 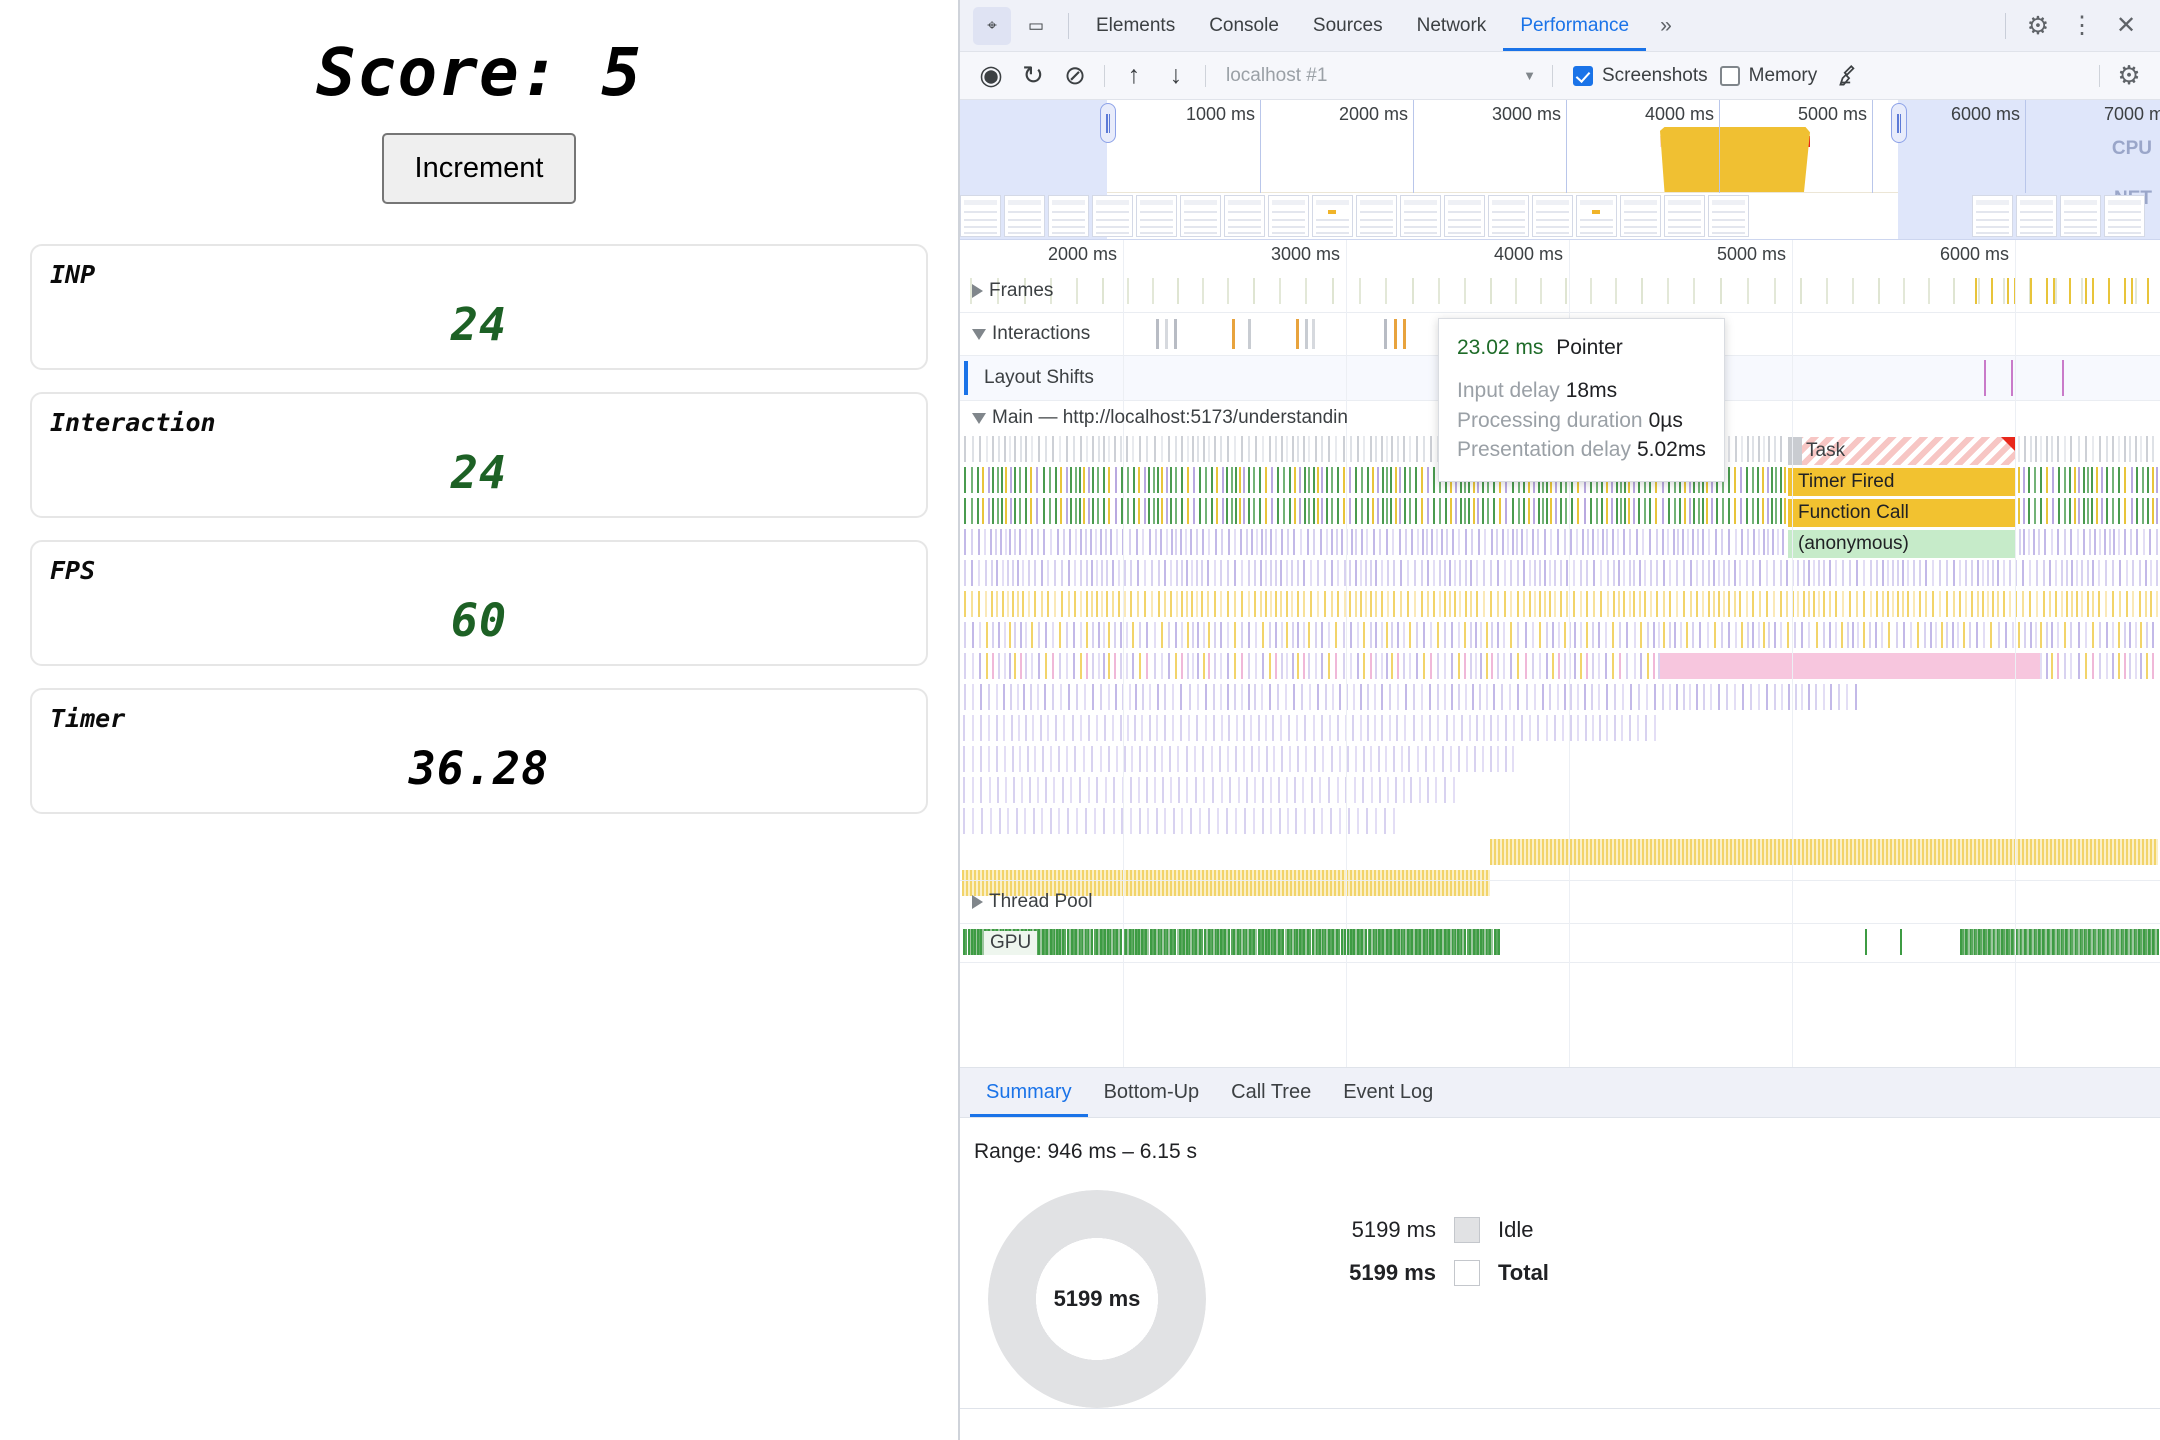 What do you see at coordinates (1152, 1092) in the screenshot?
I see `drawer-tab-bottom-up: Bottom-Up` at bounding box center [1152, 1092].